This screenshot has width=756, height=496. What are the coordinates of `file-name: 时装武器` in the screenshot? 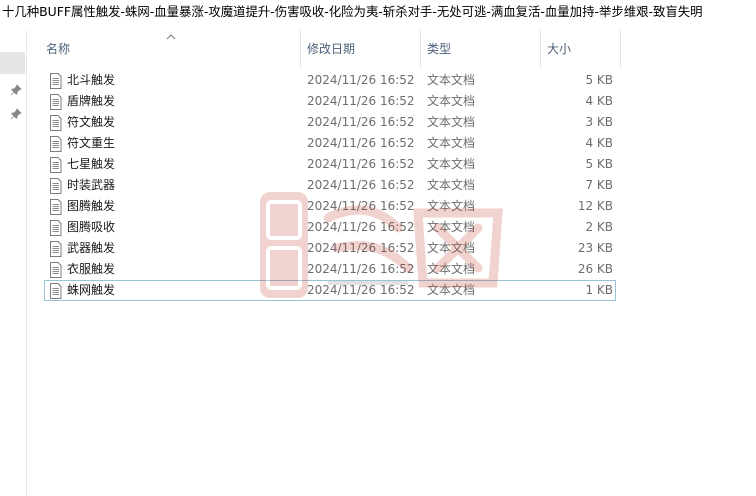 It's located at (91, 185).